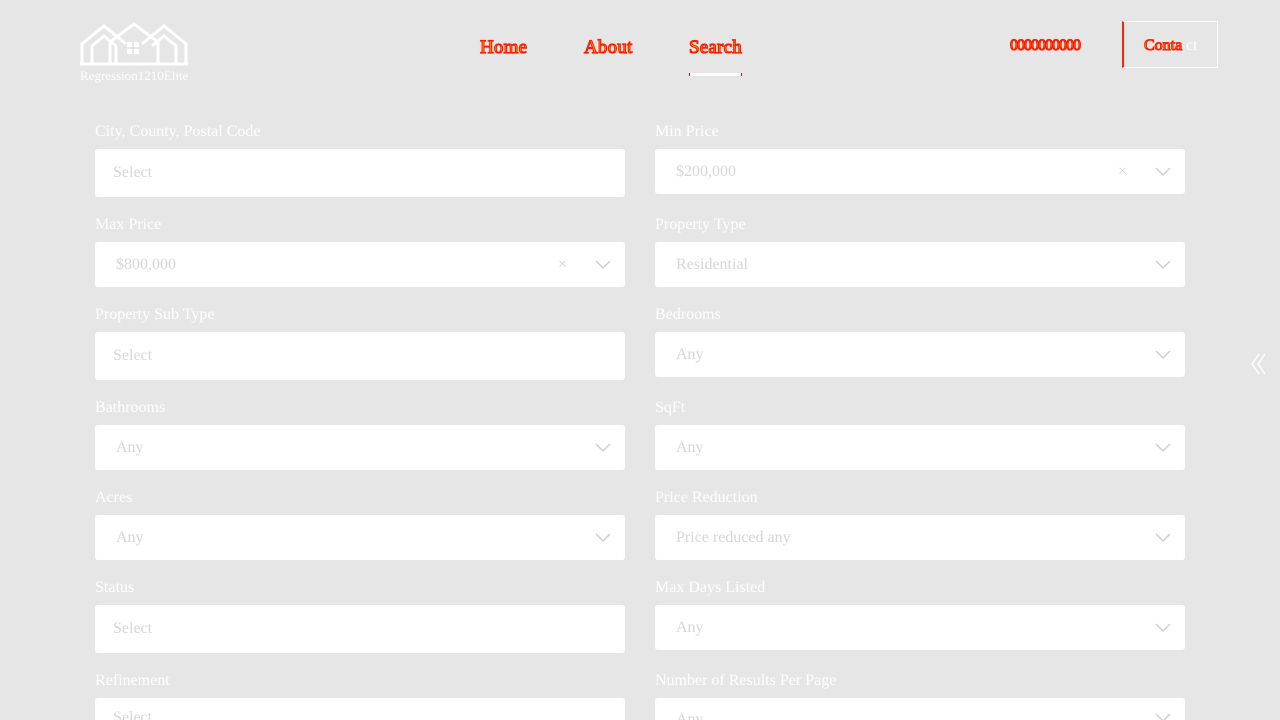 The height and width of the screenshot is (720, 1280). What do you see at coordinates (920, 709) in the screenshot?
I see `results-per-page-select: Any` at bounding box center [920, 709].